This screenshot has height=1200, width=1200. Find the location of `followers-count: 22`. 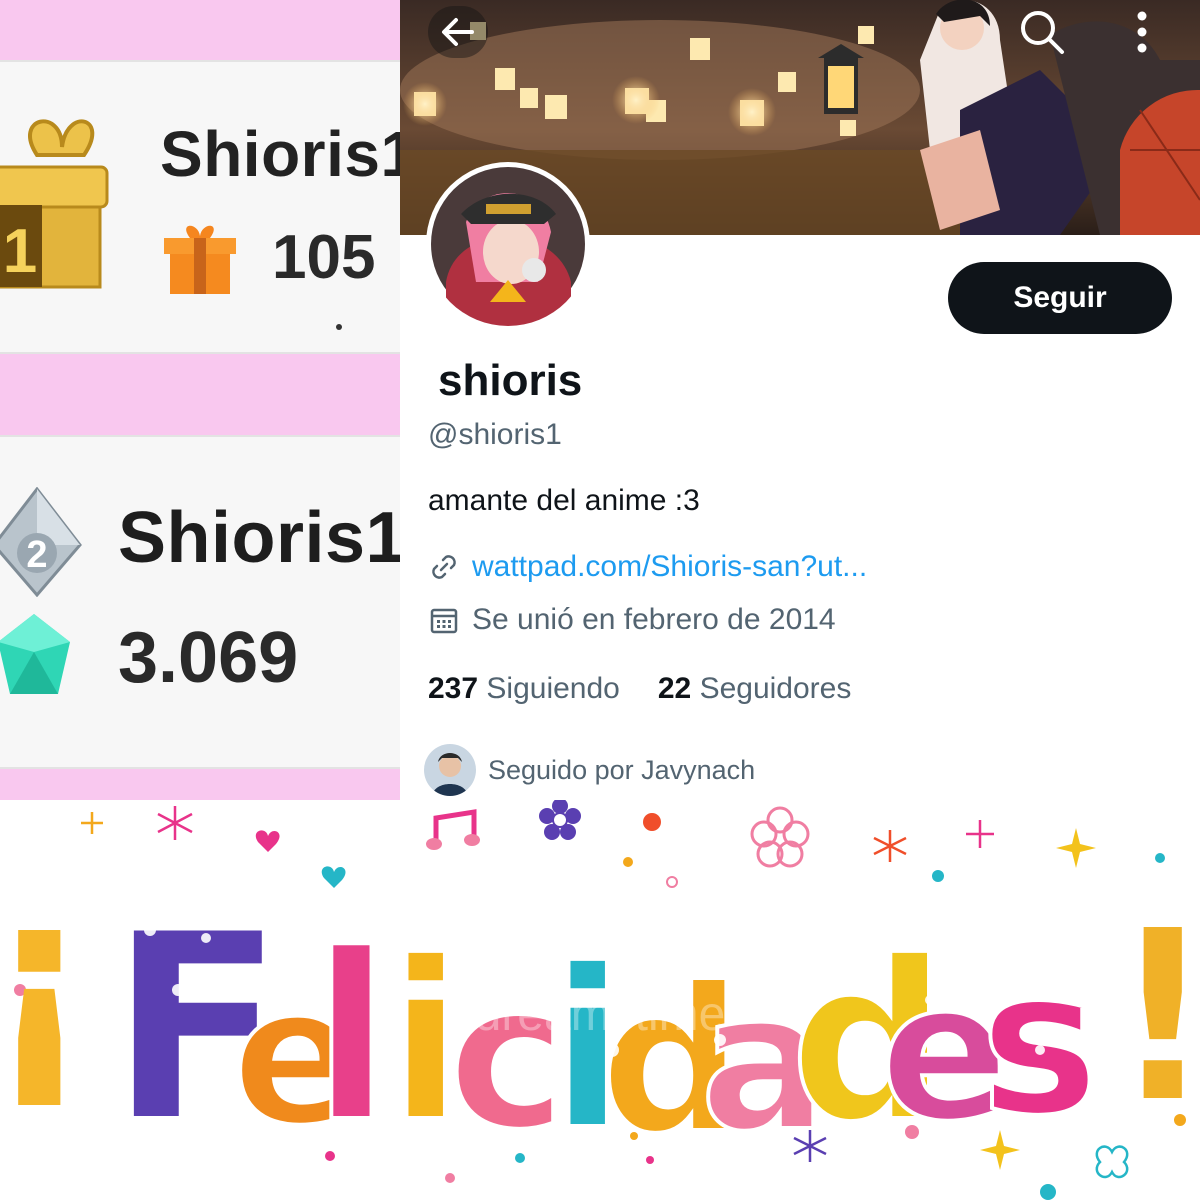

followers-count: 22 is located at coordinates (674, 688).